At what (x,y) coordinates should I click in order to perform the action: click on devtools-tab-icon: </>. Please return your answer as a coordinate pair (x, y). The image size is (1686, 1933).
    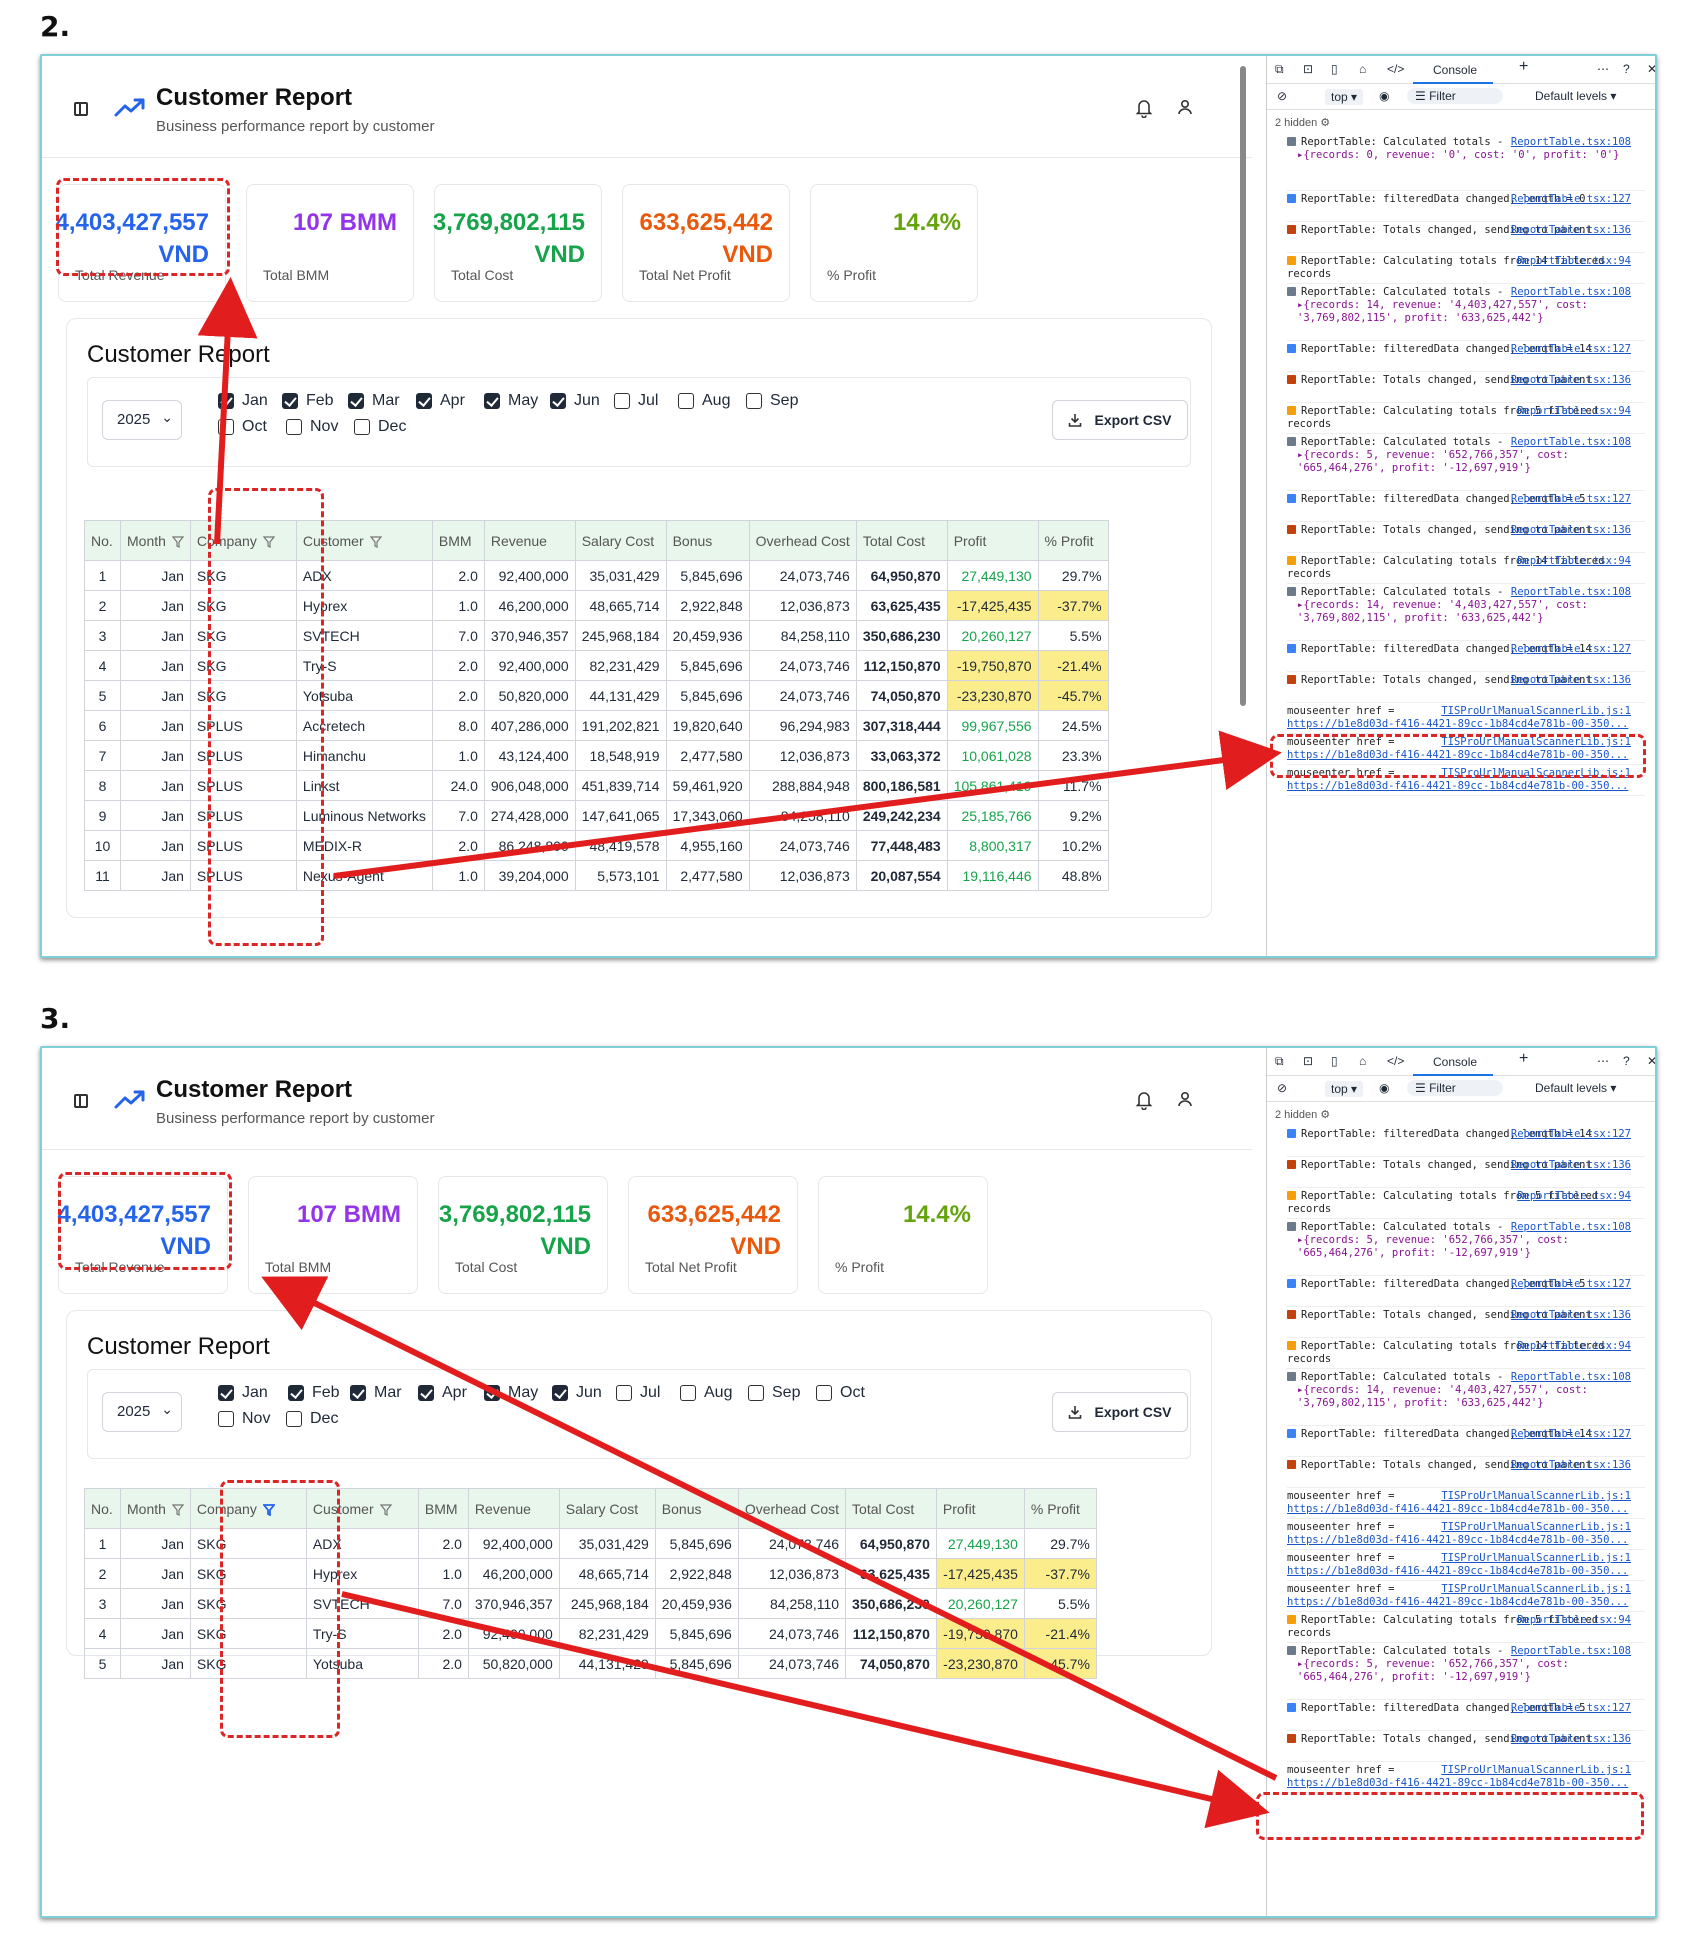
    Looking at the image, I should click on (1395, 1061).